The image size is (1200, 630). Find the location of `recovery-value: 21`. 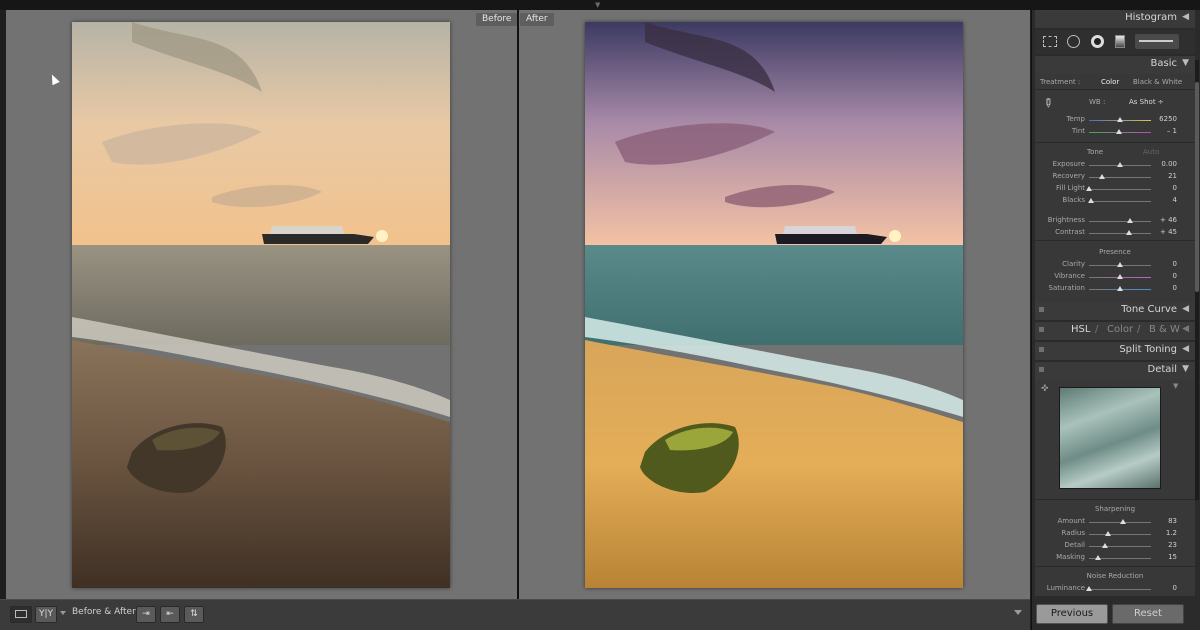

recovery-value: 21 is located at coordinates (1162, 176).